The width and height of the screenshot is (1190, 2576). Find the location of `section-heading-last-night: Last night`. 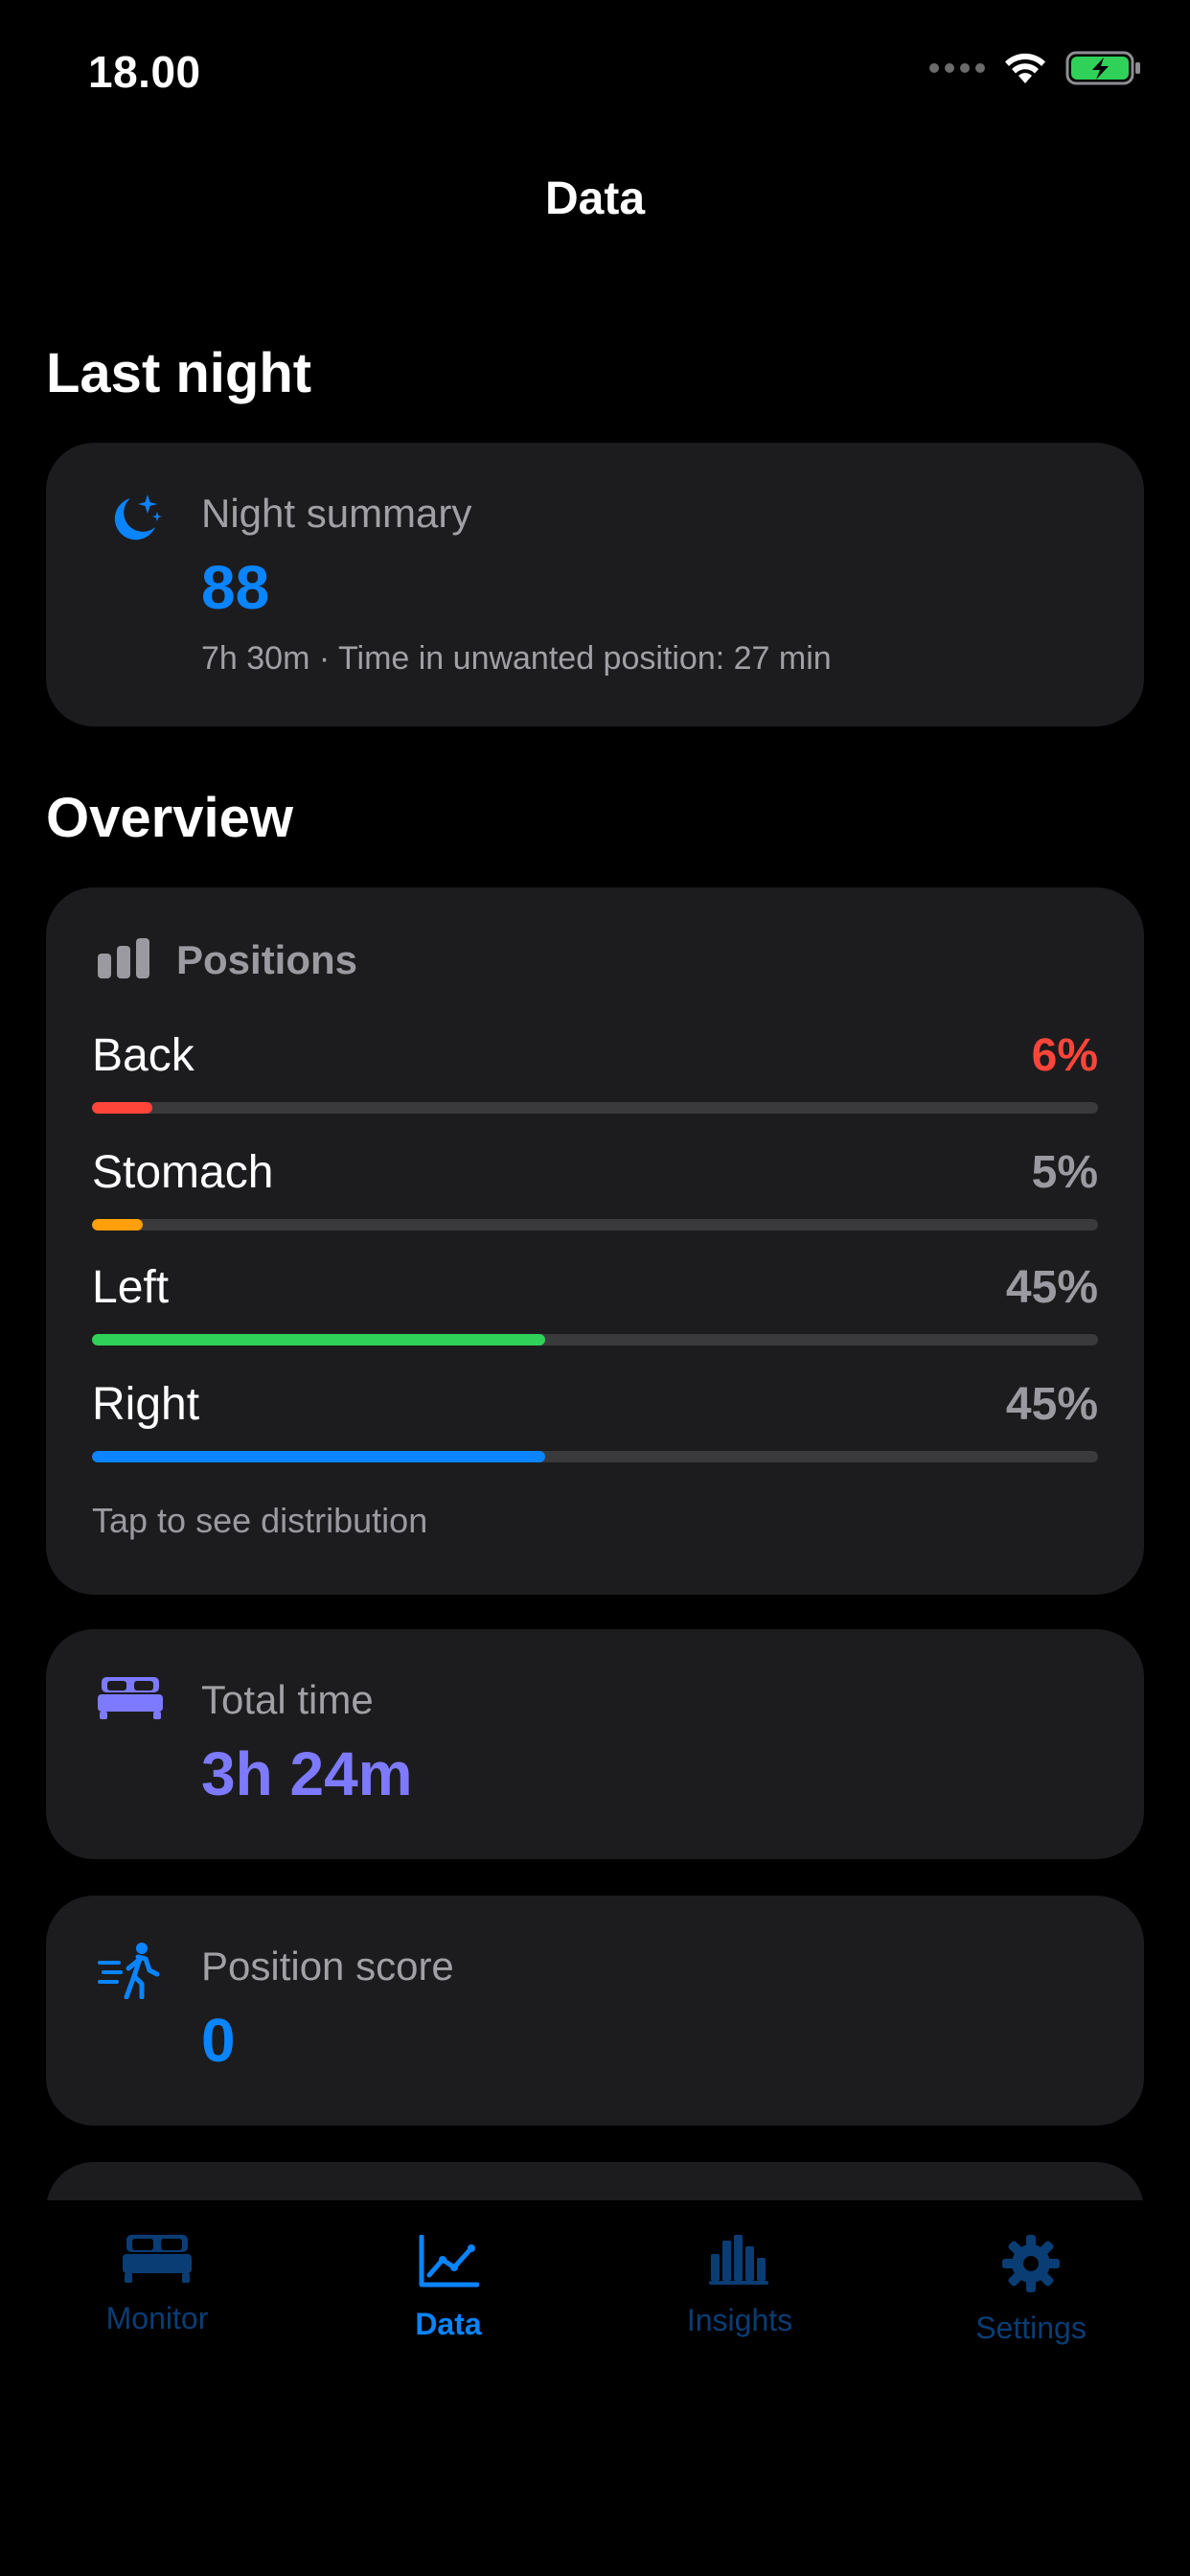

section-heading-last-night: Last night is located at coordinates (179, 373).